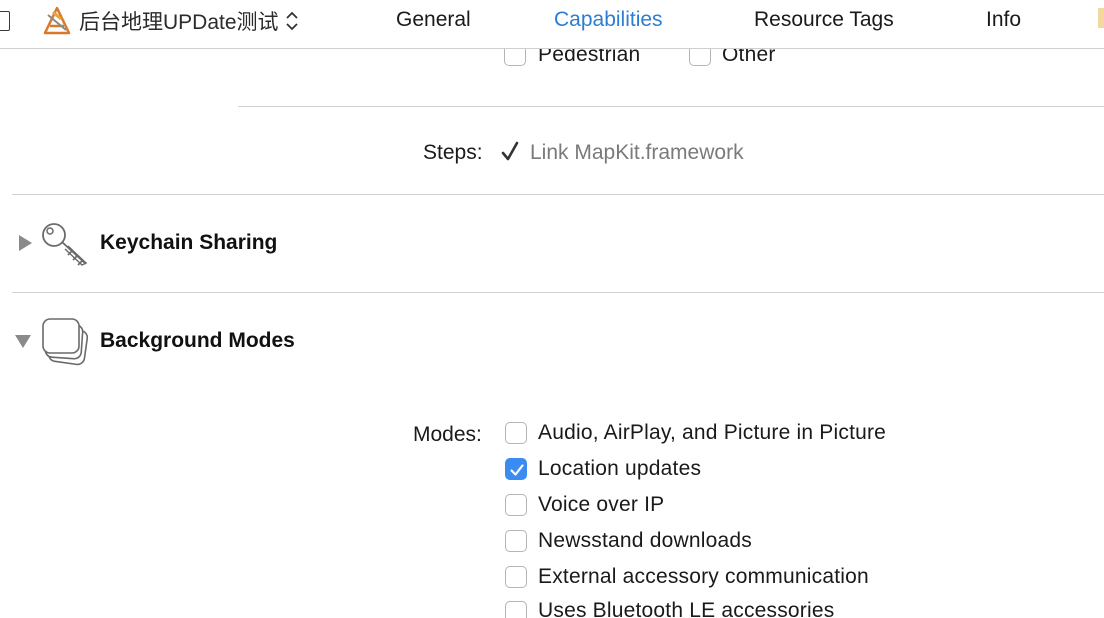 This screenshot has width=1104, height=618. Describe the element at coordinates (620, 468) in the screenshot. I see `mode-label-location: Location updates` at that location.